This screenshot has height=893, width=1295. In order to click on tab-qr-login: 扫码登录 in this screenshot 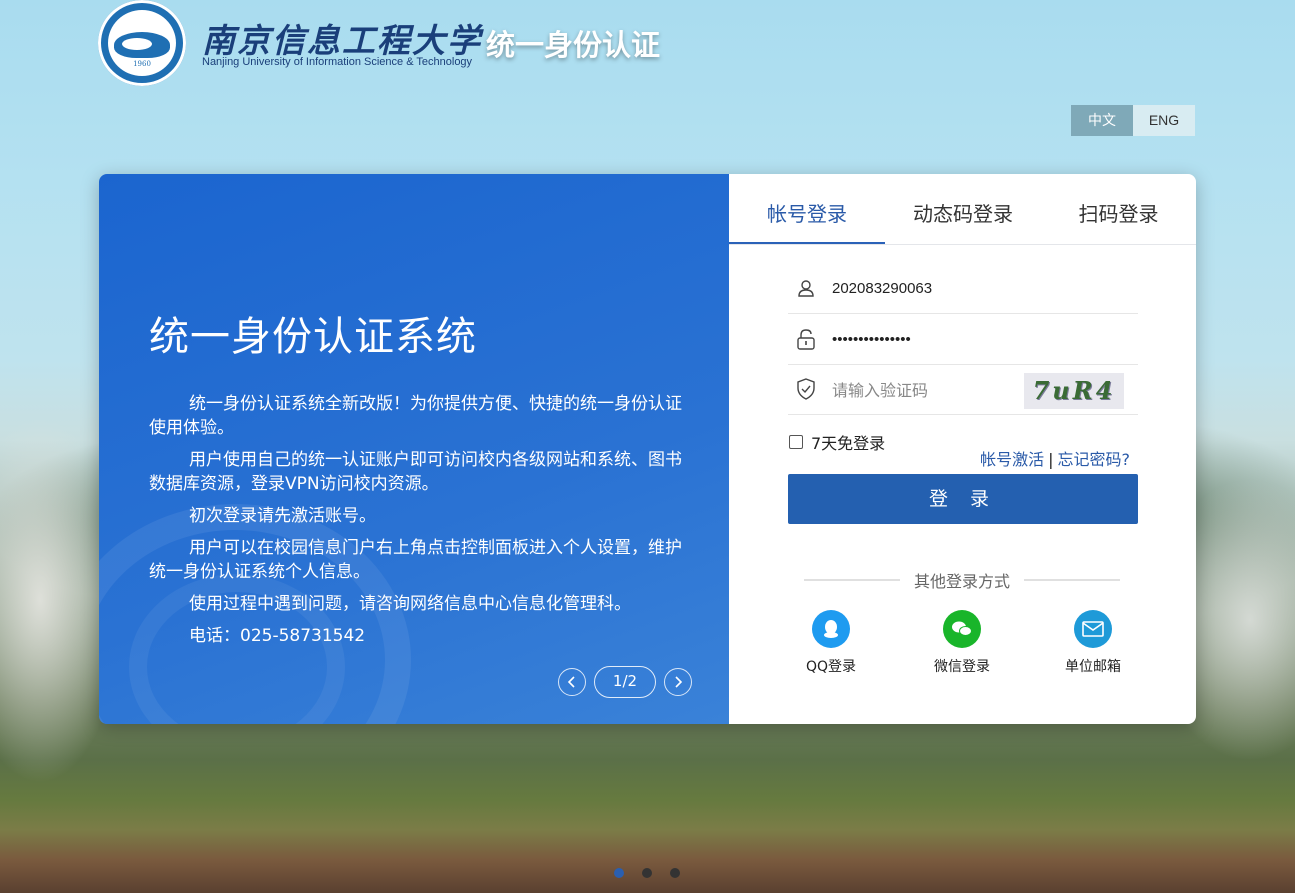, I will do `click(1118, 212)`.